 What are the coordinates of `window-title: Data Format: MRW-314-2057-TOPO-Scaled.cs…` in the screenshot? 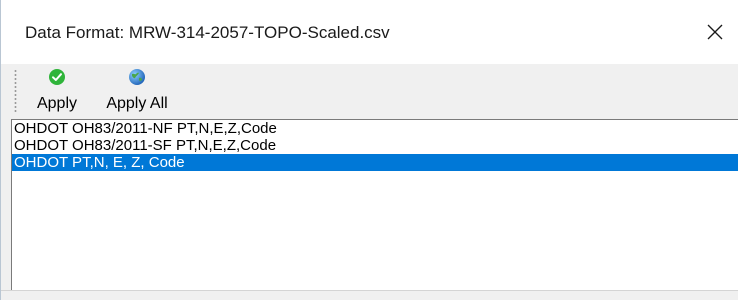 It's located at (207, 32).